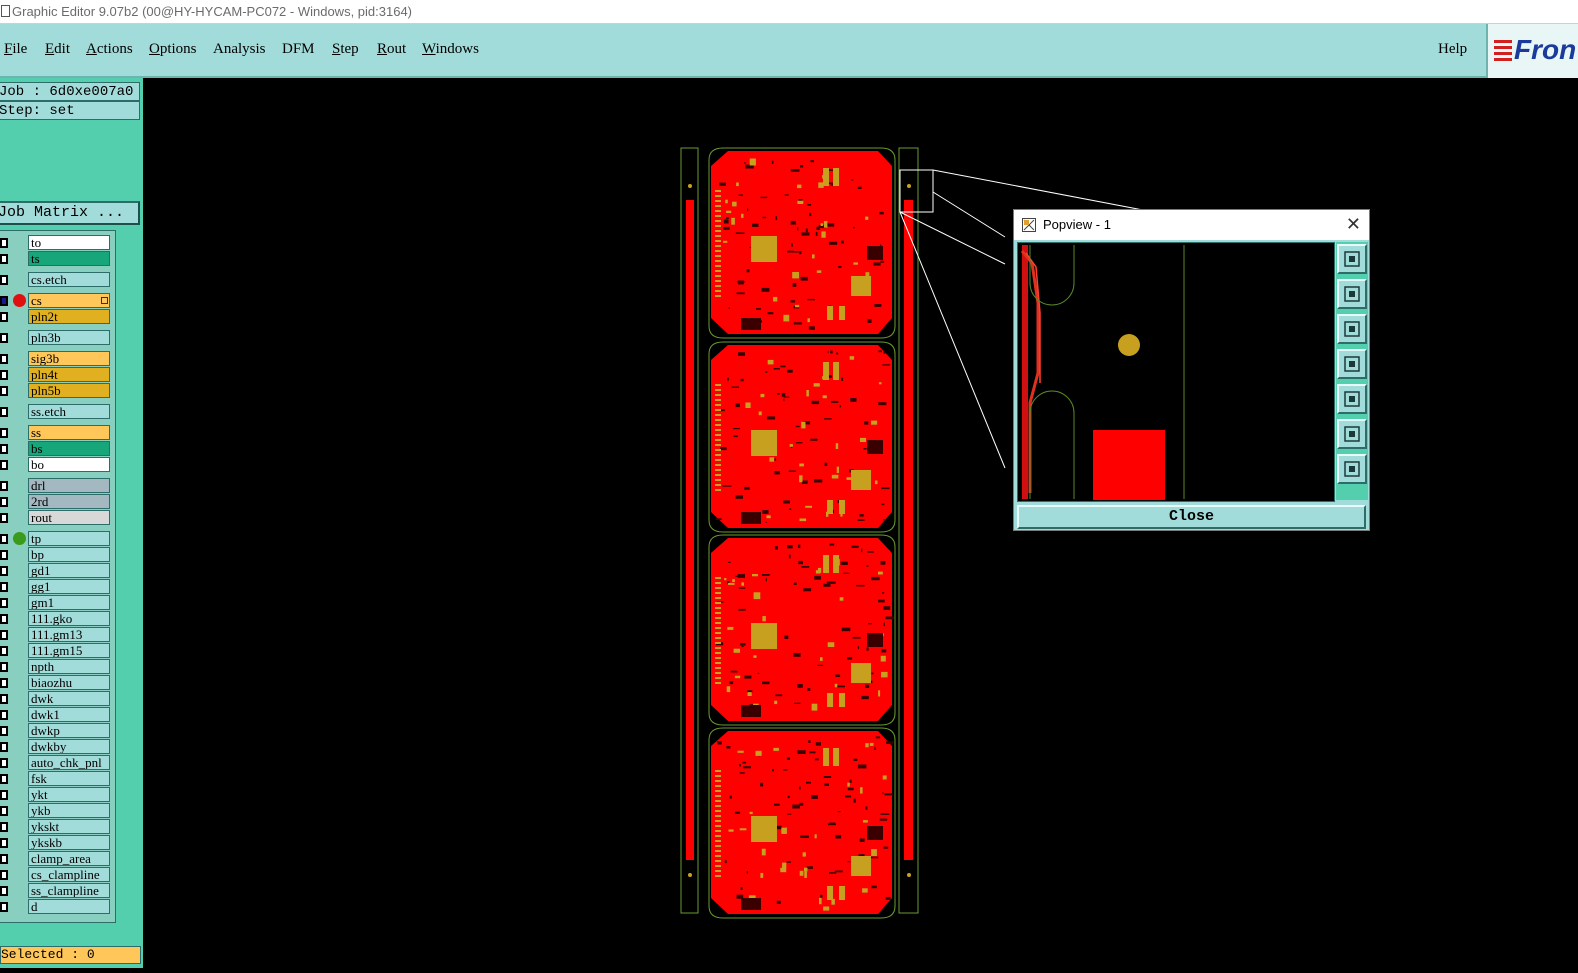 This screenshot has height=973, width=1578. I want to click on layer-row-111.gm15: 111.gm15, so click(58, 651).